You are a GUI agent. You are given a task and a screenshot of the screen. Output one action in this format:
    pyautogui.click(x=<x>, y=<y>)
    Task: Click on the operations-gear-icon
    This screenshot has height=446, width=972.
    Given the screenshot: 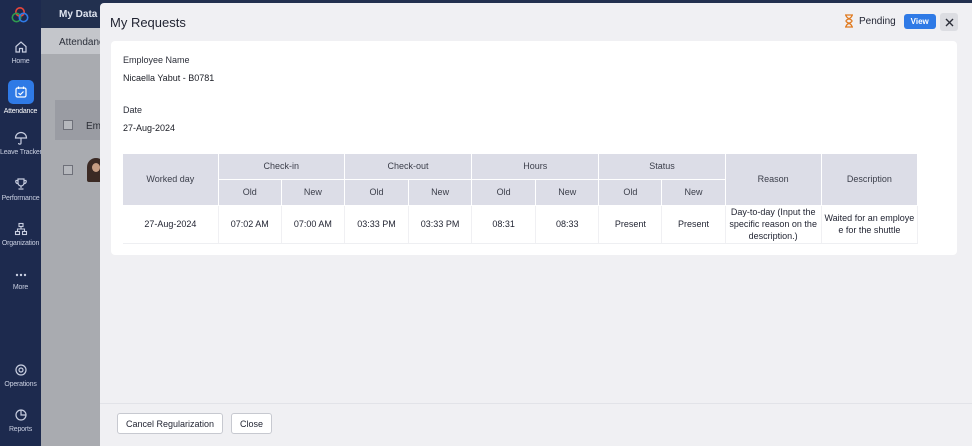 What is the action you would take?
    pyautogui.click(x=20, y=370)
    